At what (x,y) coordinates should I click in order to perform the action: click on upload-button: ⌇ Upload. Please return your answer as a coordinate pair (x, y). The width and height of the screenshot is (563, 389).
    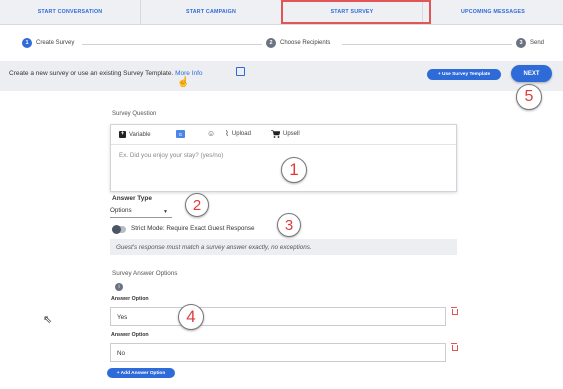
    Looking at the image, I should click on (238, 133).